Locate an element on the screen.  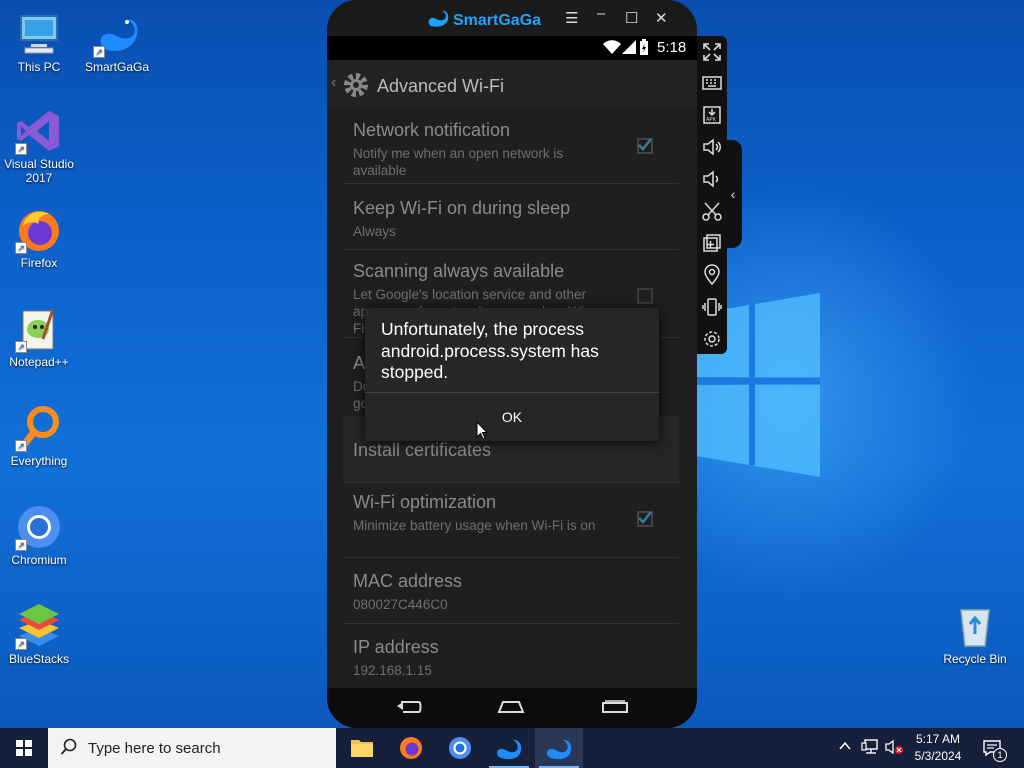
pref-install-certificates: Install certificates is located at coordinates (516, 450).